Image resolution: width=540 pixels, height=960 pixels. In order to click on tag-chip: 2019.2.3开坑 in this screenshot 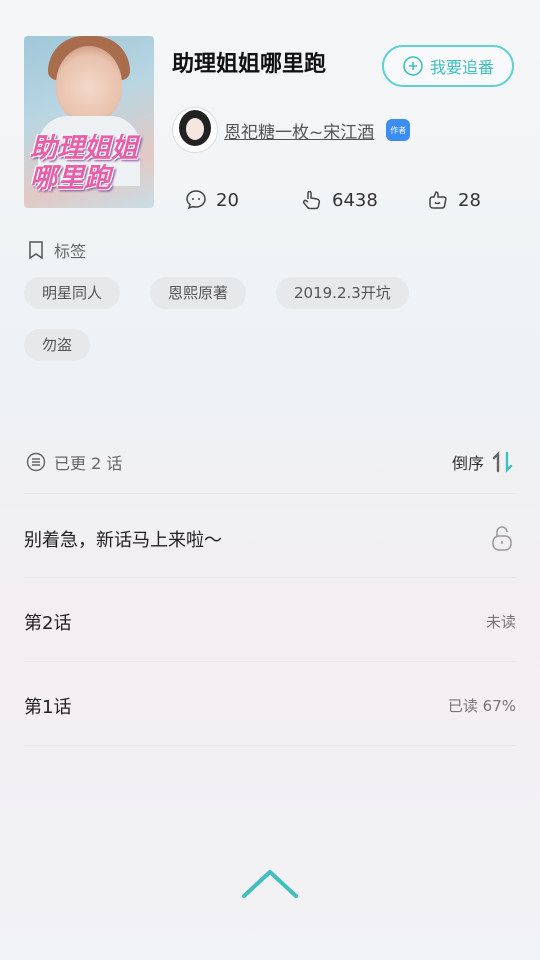, I will do `click(342, 293)`.